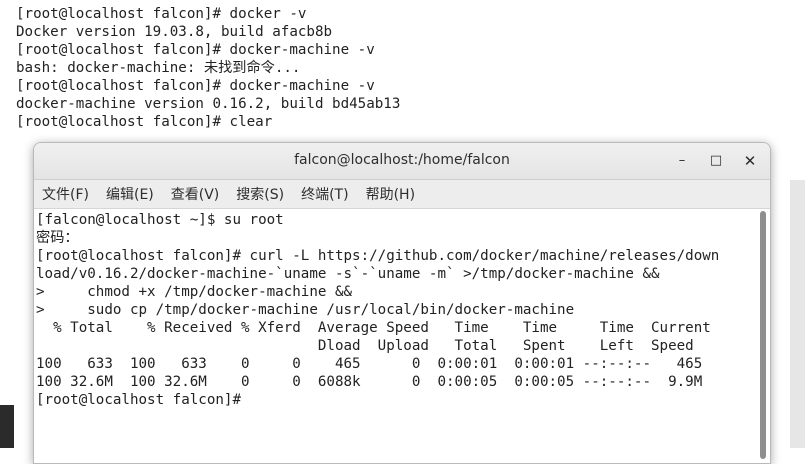  I want to click on title-bar: falcon@localhost:/home/falcon – □ ✕, so click(402, 161).